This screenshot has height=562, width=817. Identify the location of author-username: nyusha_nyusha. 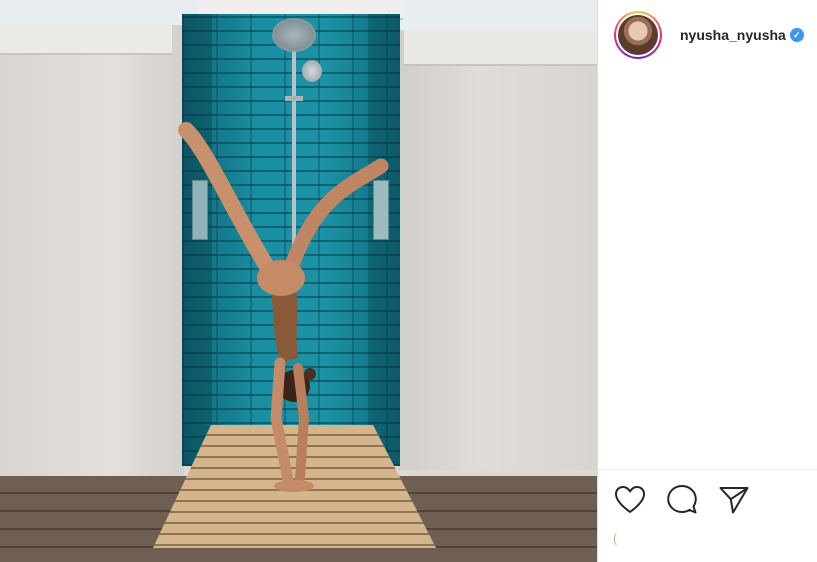
(733, 35).